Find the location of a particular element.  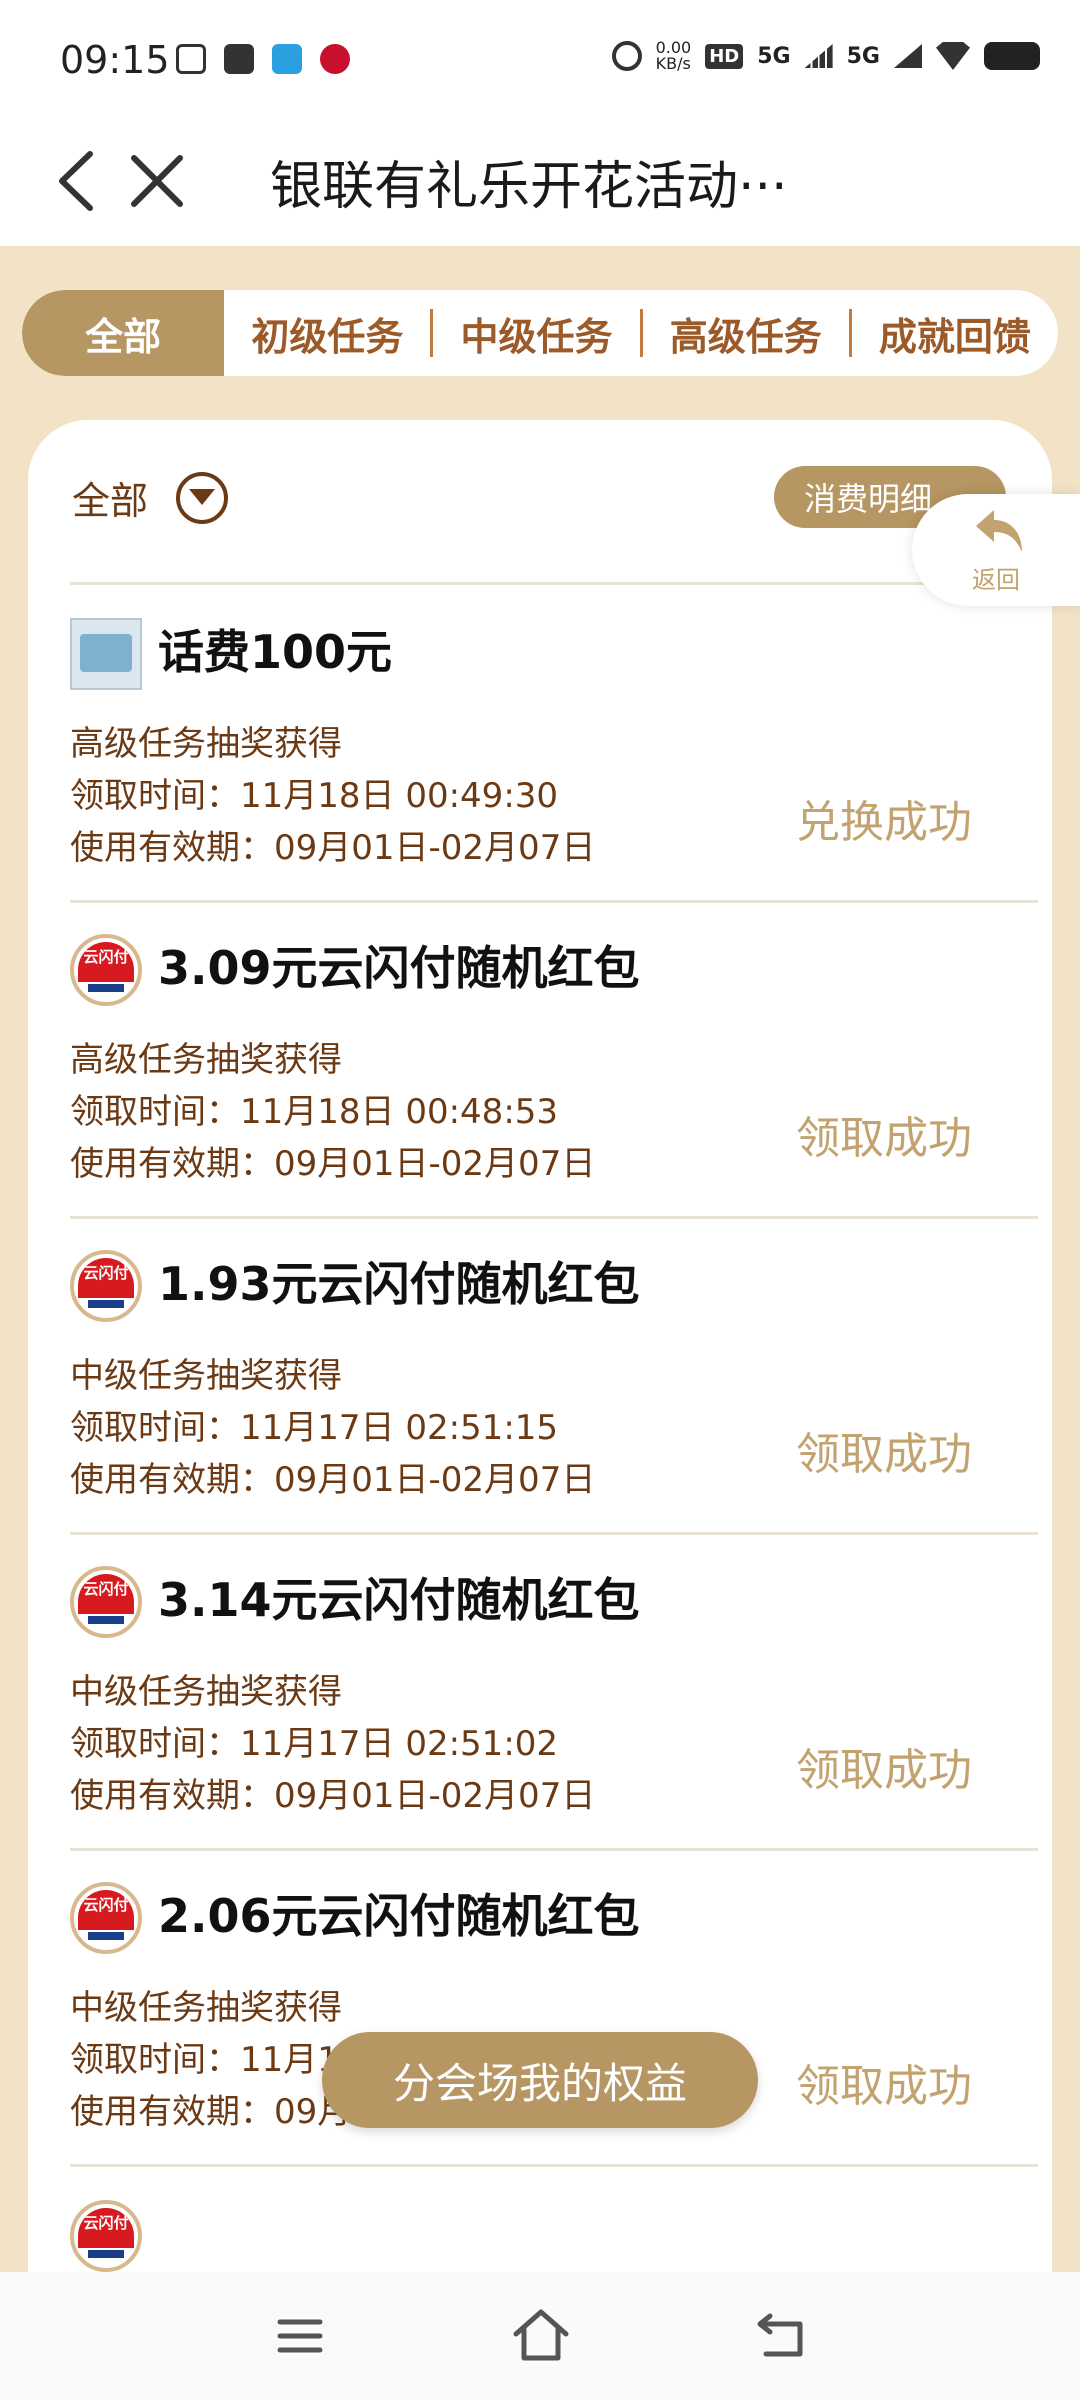

valid-period: 使用有效期：09月 is located at coordinates (211, 2112).